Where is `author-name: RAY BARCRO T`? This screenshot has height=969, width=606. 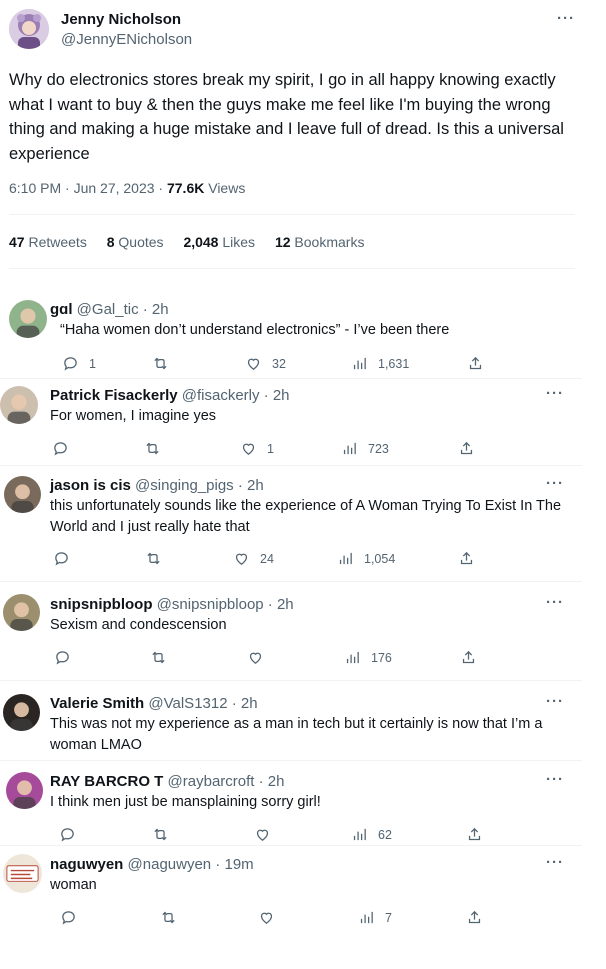 author-name: RAY BARCRO T is located at coordinates (106, 781).